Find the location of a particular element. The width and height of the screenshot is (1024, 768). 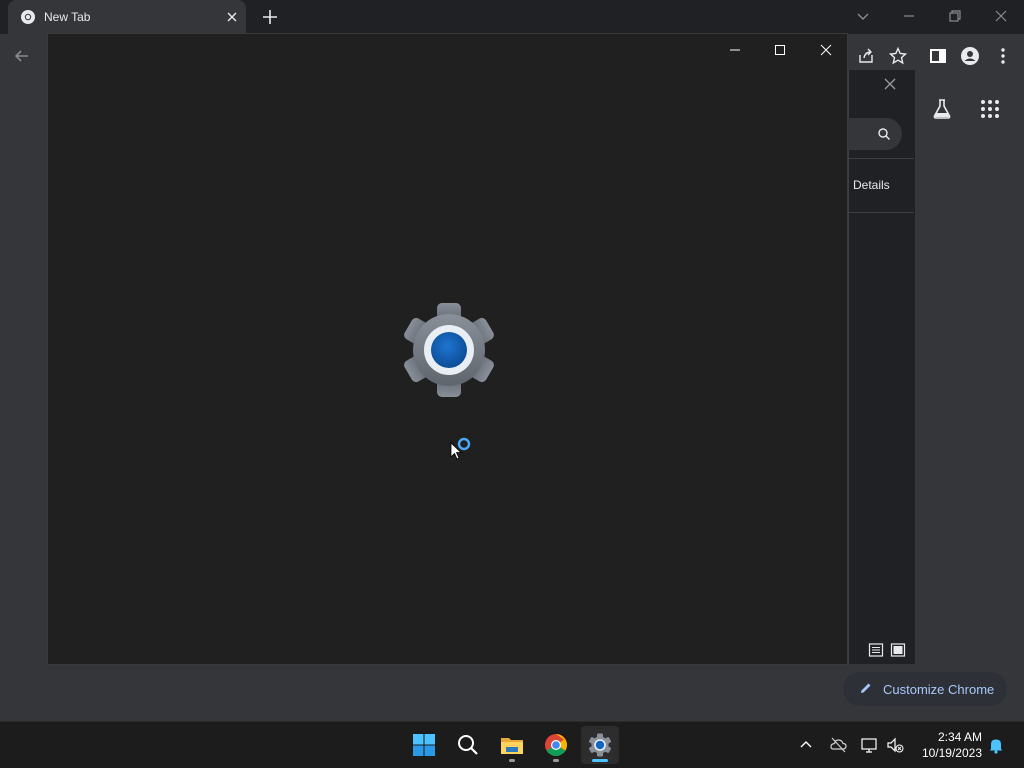

pencil-icon is located at coordinates (866, 688).